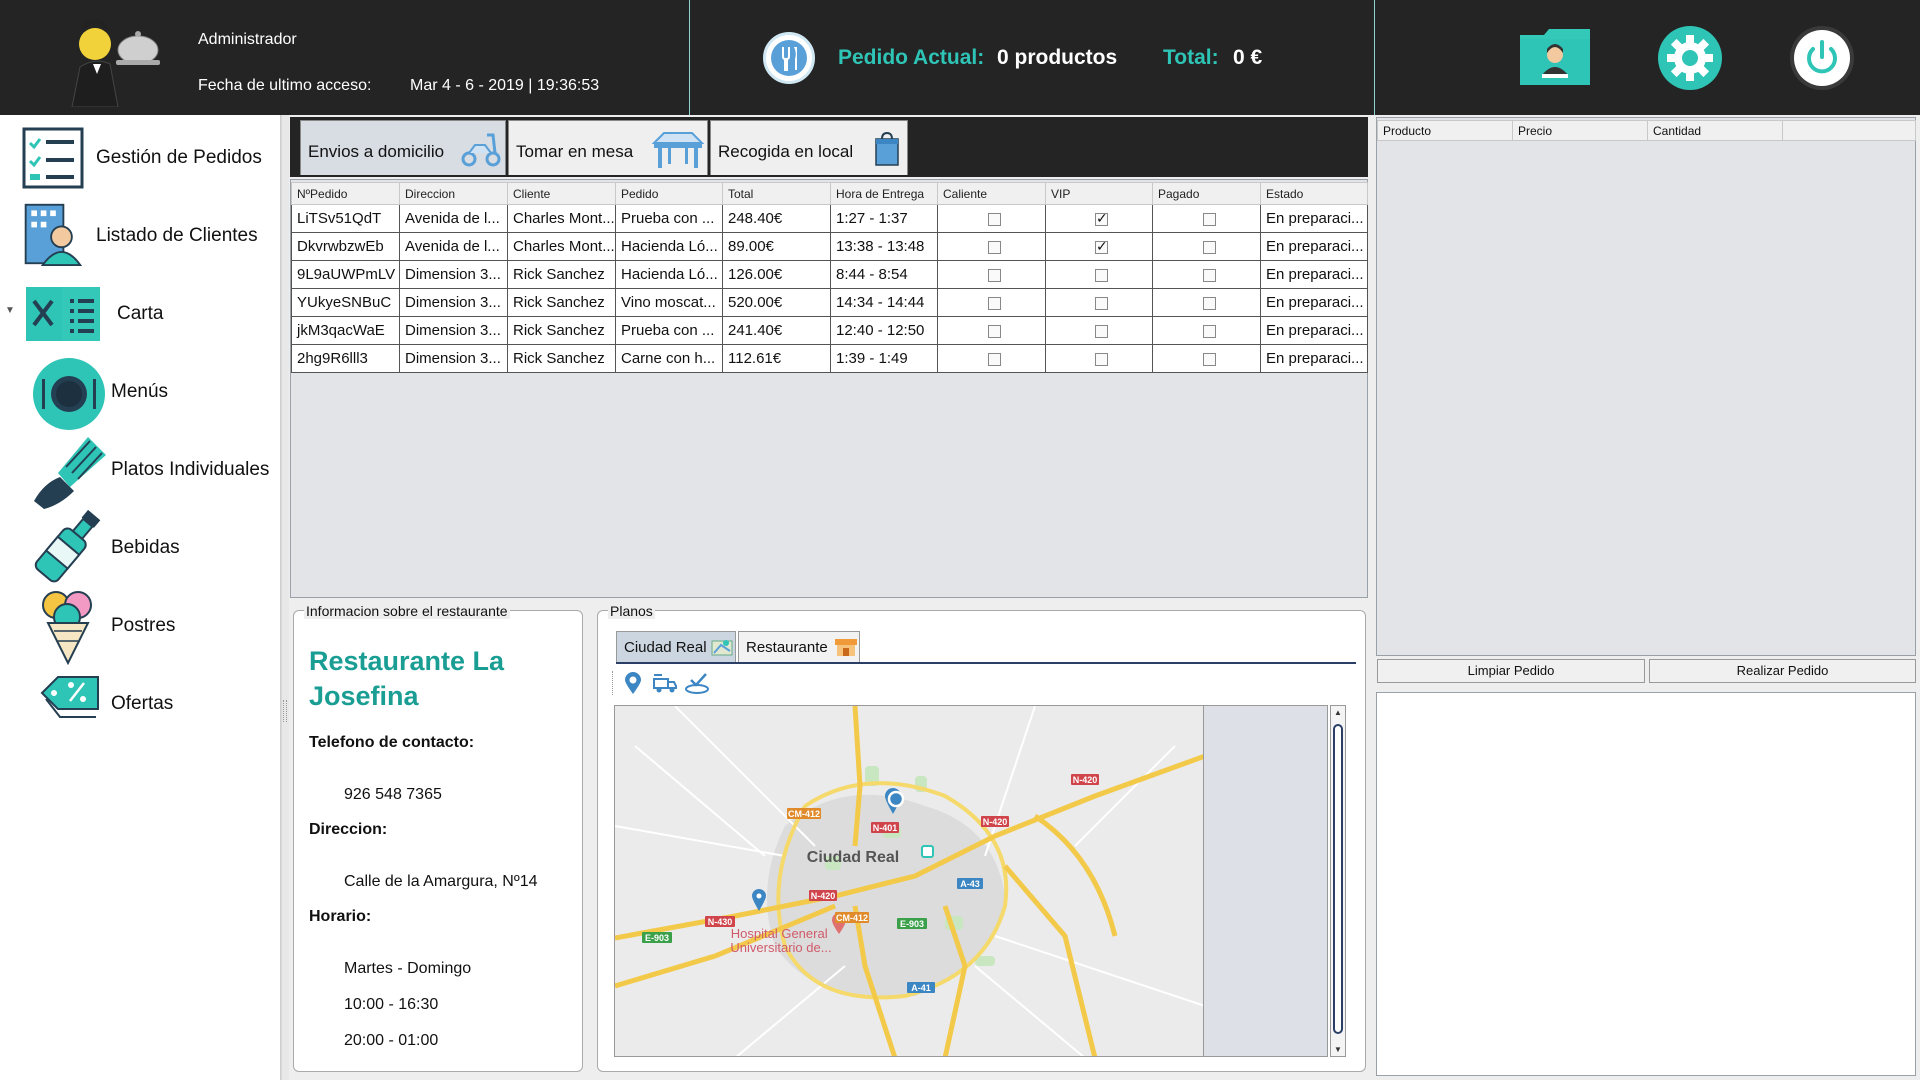 The image size is (1920, 1080). I want to click on user-folder-icon, so click(1555, 58).